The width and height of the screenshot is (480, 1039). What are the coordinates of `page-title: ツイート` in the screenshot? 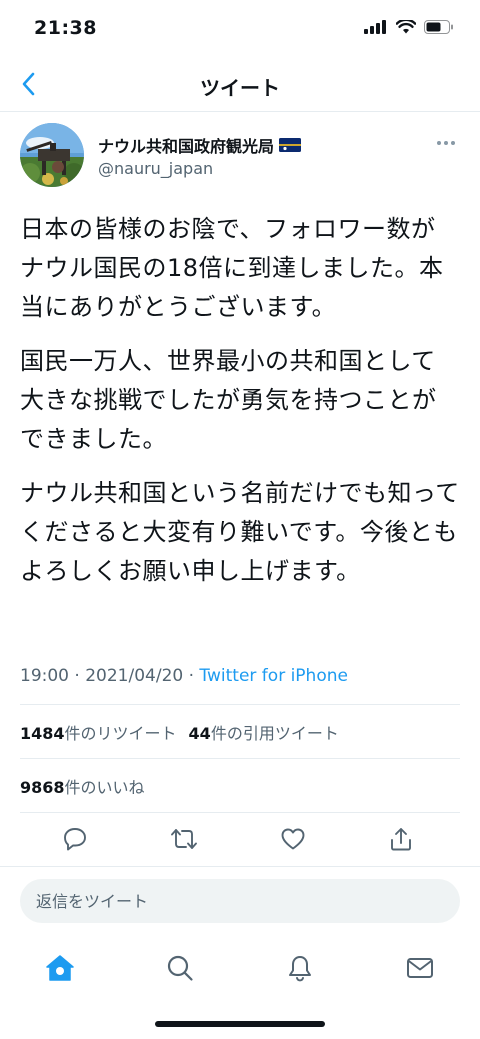 It's located at (240, 88).